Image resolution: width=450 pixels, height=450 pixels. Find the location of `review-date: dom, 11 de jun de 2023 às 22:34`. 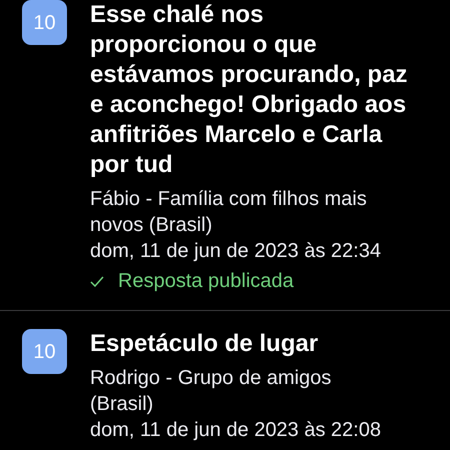

review-date: dom, 11 de jun de 2023 às 22:34 is located at coordinates (236, 251).